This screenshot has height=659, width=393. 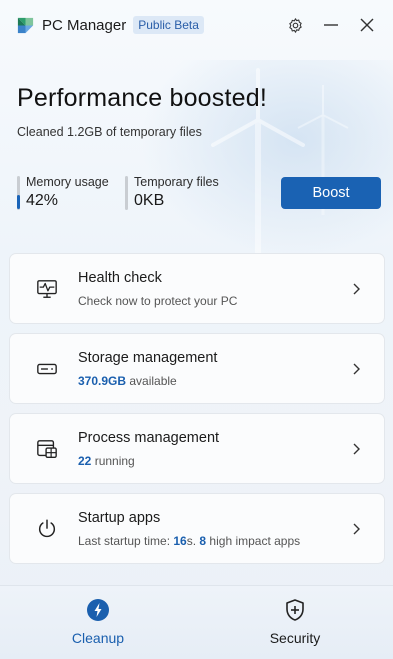 What do you see at coordinates (142, 98) in the screenshot?
I see `performance-status-heading: Performance boosted!` at bounding box center [142, 98].